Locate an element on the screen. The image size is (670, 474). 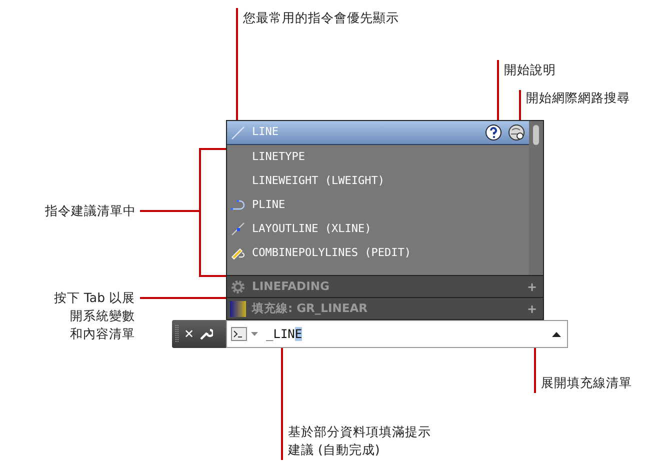
help-icon is located at coordinates (493, 132).